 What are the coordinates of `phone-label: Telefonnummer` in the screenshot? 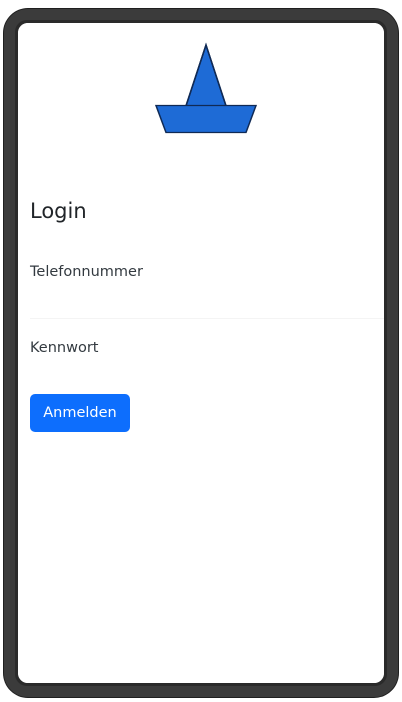 It's located at (86, 272).